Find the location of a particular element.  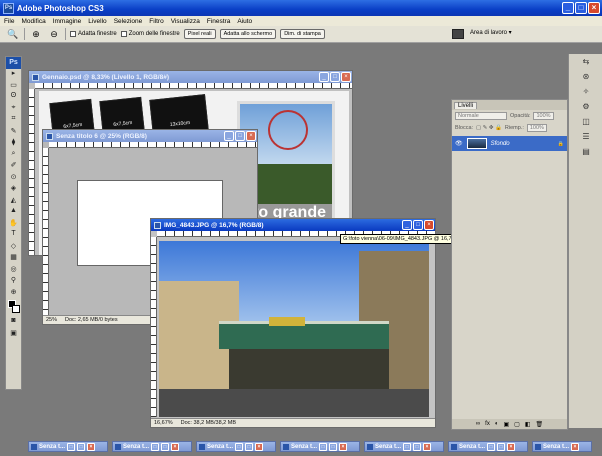

history-icon: ☰ is located at coordinates (586, 138).